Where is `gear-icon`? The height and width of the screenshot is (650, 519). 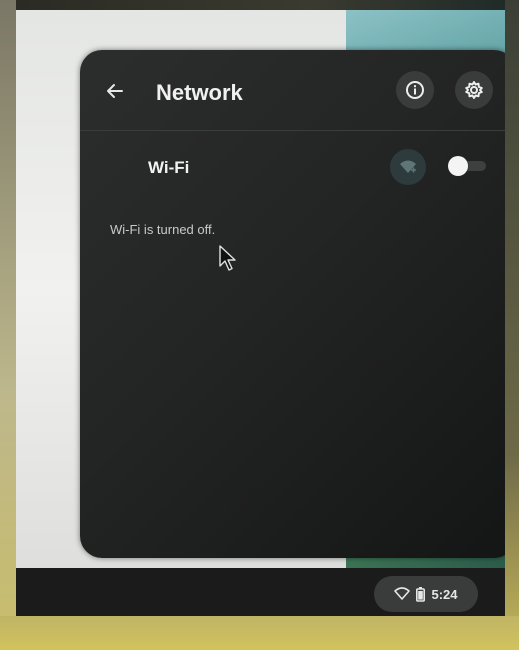 gear-icon is located at coordinates (474, 90).